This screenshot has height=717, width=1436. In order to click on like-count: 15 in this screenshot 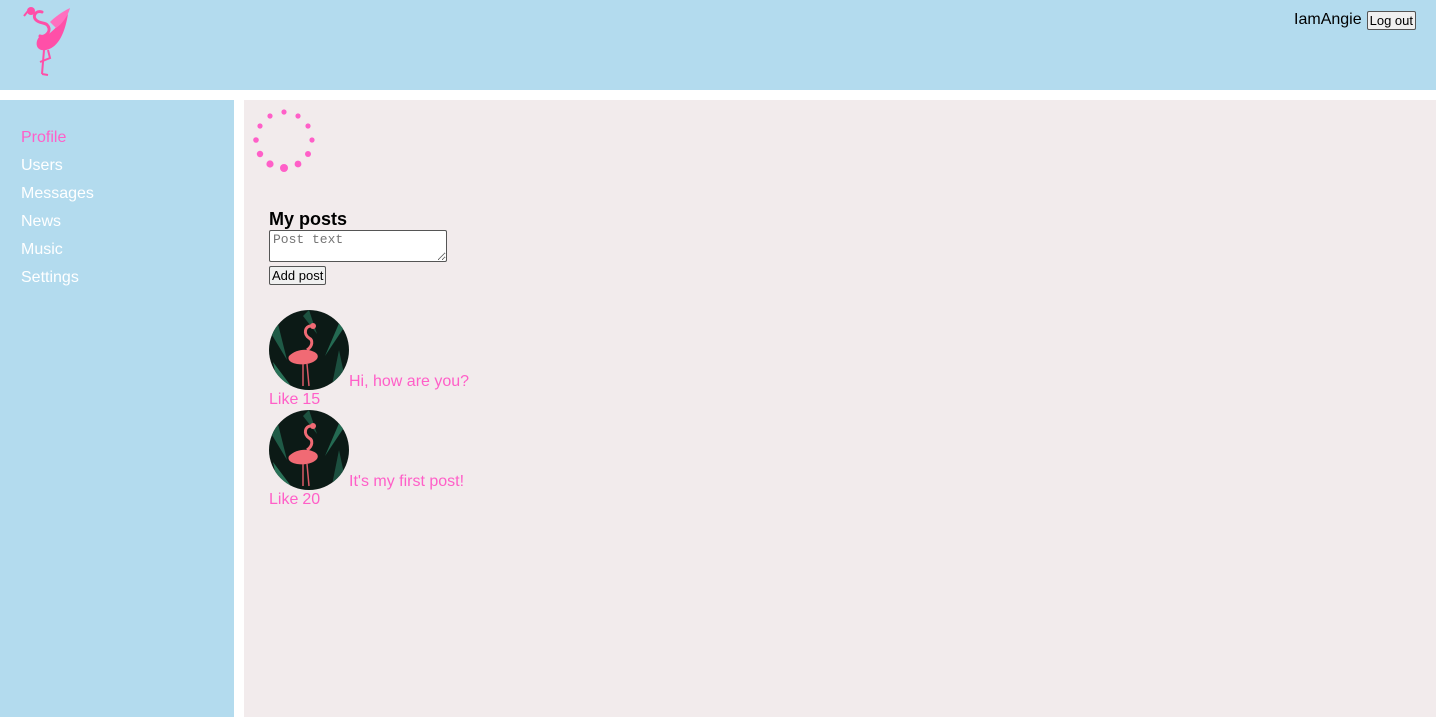, I will do `click(311, 399)`.